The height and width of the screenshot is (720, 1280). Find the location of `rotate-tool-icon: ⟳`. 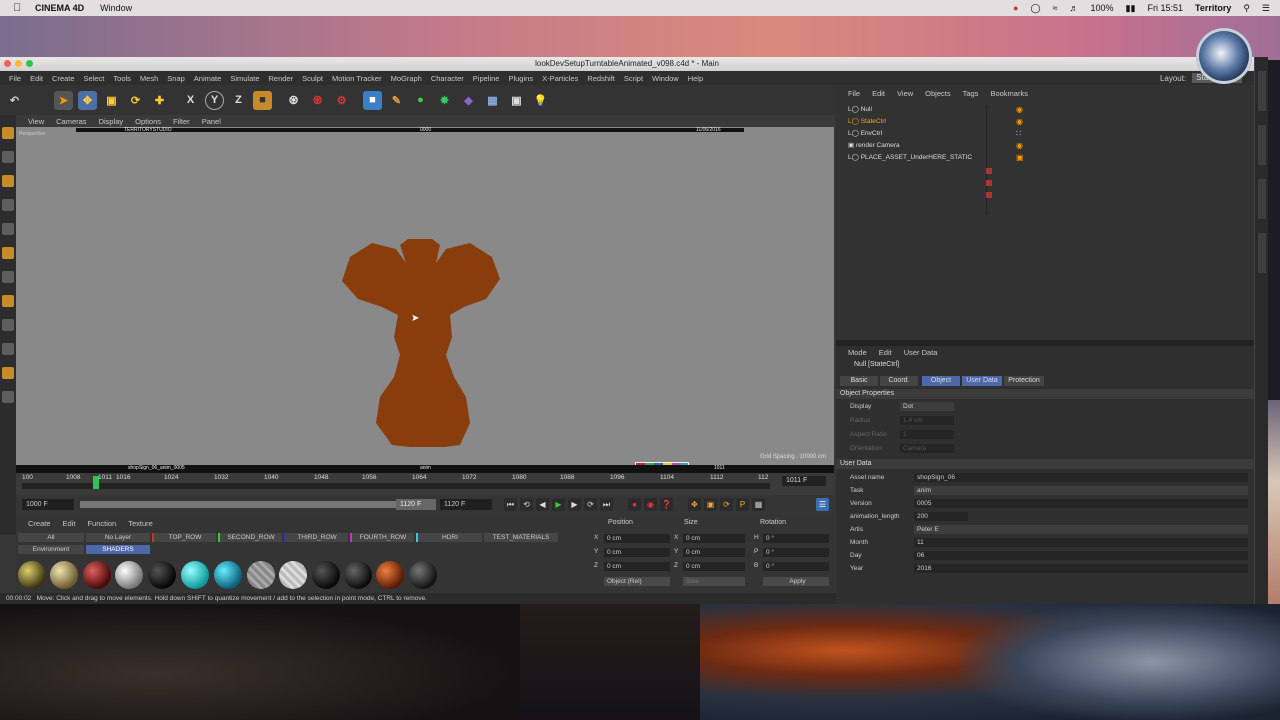

rotate-tool-icon: ⟳ is located at coordinates (135, 100).